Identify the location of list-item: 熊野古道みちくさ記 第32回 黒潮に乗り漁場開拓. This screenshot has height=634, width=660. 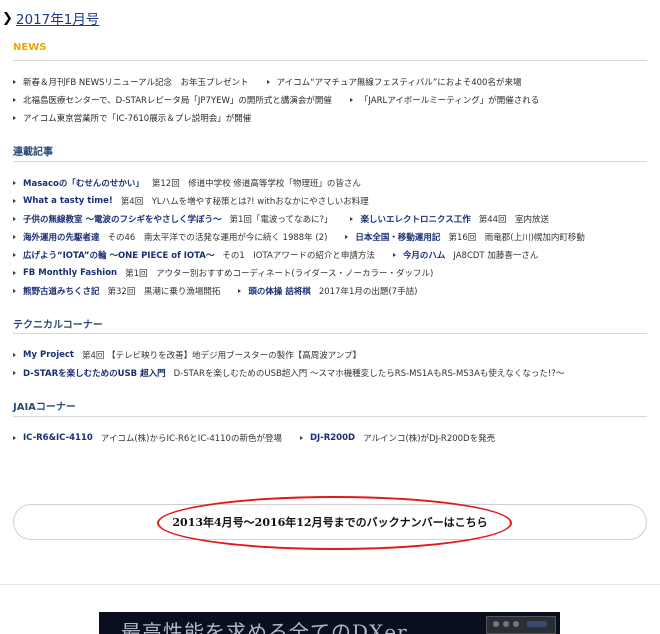
(116, 291).